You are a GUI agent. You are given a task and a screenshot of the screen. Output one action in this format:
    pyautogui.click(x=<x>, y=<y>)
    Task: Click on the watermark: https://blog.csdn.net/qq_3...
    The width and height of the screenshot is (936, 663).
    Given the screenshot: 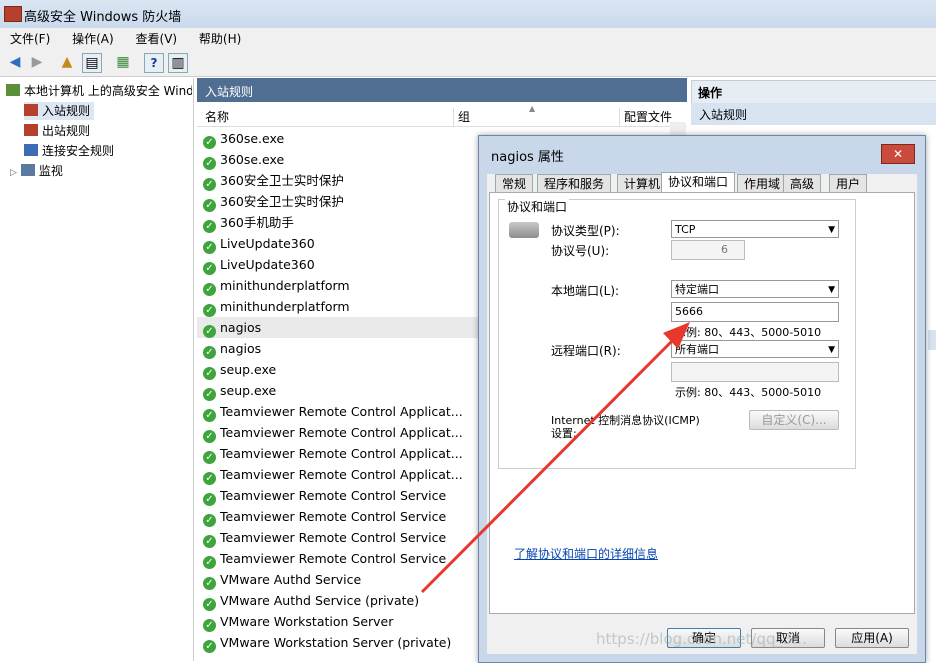 What is the action you would take?
    pyautogui.click(x=701, y=639)
    